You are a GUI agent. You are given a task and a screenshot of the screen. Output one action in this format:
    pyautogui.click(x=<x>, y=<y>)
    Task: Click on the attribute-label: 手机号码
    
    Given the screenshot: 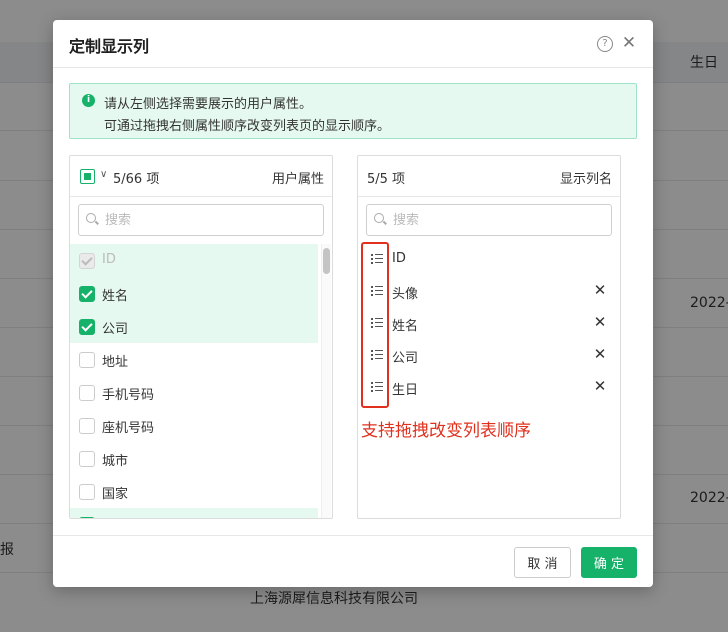 What is the action you would take?
    pyautogui.click(x=128, y=395)
    